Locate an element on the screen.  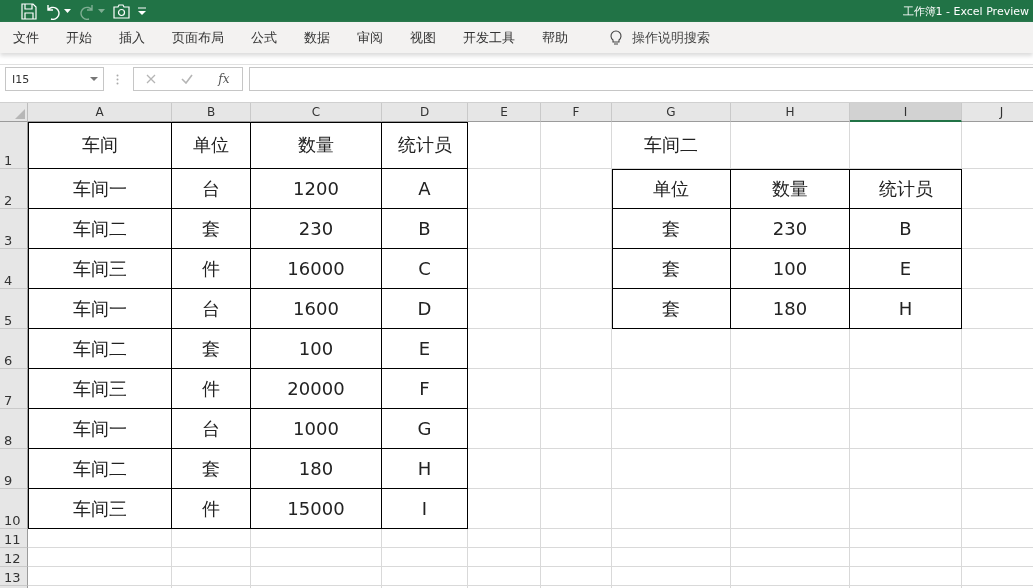
row-header: 11 is located at coordinates (14, 538).